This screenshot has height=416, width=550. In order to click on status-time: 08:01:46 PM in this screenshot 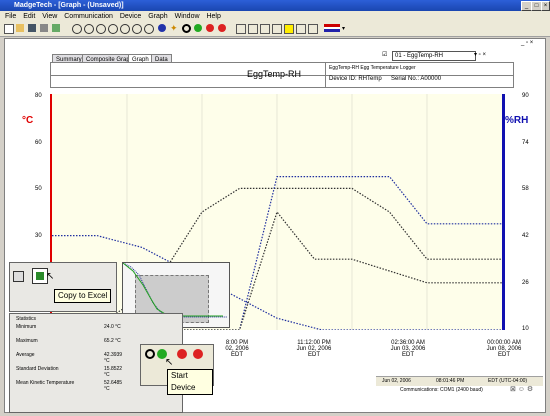, I will do `click(450, 381)`.